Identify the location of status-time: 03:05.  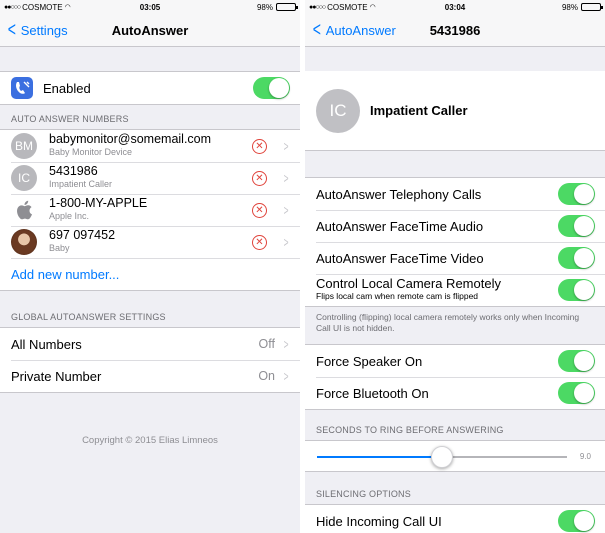
(150, 7).